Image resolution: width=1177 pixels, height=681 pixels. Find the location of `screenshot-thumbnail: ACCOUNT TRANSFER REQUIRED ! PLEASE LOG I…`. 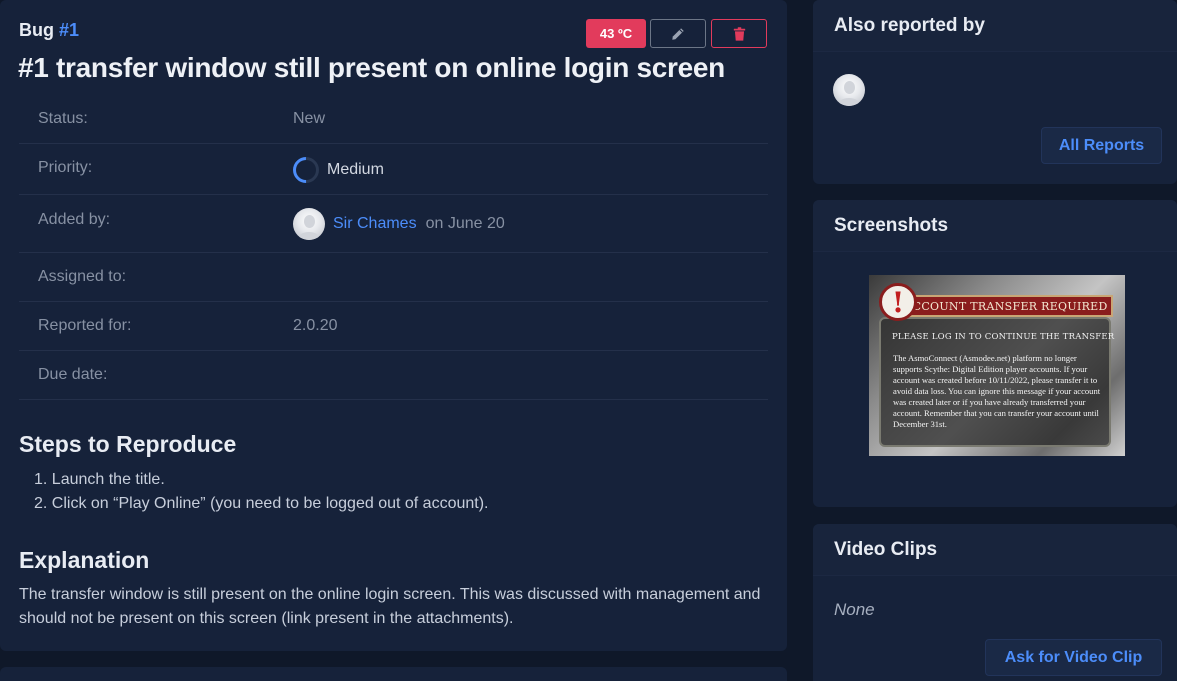

screenshot-thumbnail: ACCOUNT TRANSFER REQUIRED ! PLEASE LOG I… is located at coordinates (997, 365).